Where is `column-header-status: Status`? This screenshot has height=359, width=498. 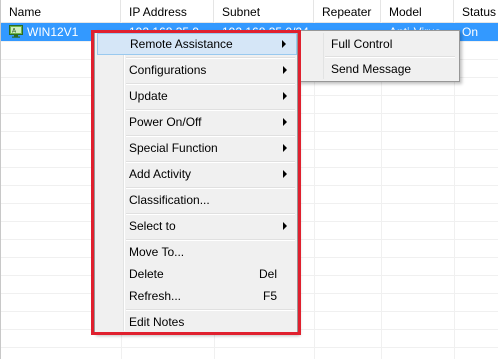
column-header-status: Status is located at coordinates (476, 11).